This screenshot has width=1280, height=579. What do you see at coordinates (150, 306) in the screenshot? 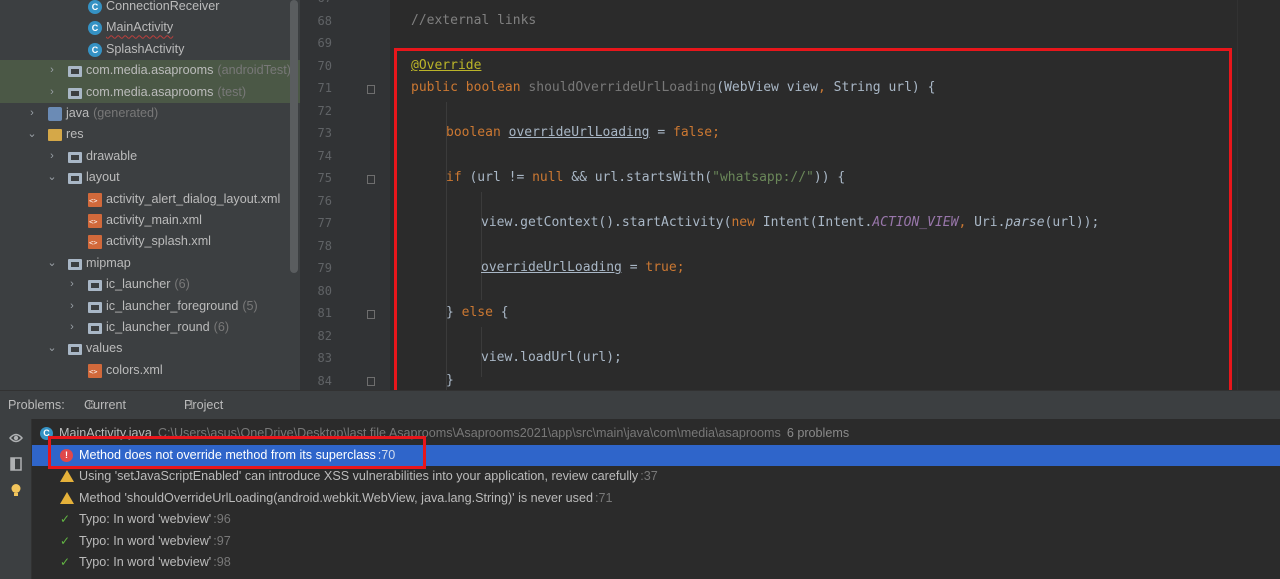
I see `tree-item: › ic_launcher_foreground (5)` at bounding box center [150, 306].